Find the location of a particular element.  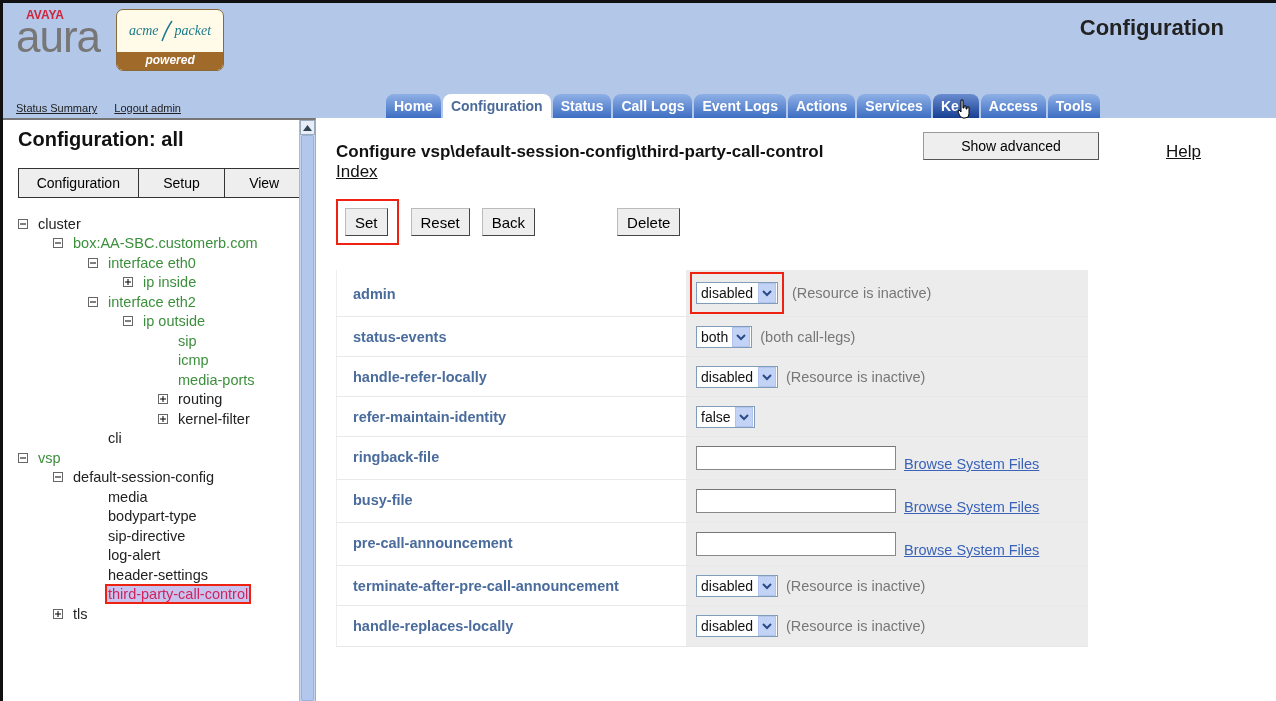

tree-item: interface eth2 is located at coordinates (152, 301).